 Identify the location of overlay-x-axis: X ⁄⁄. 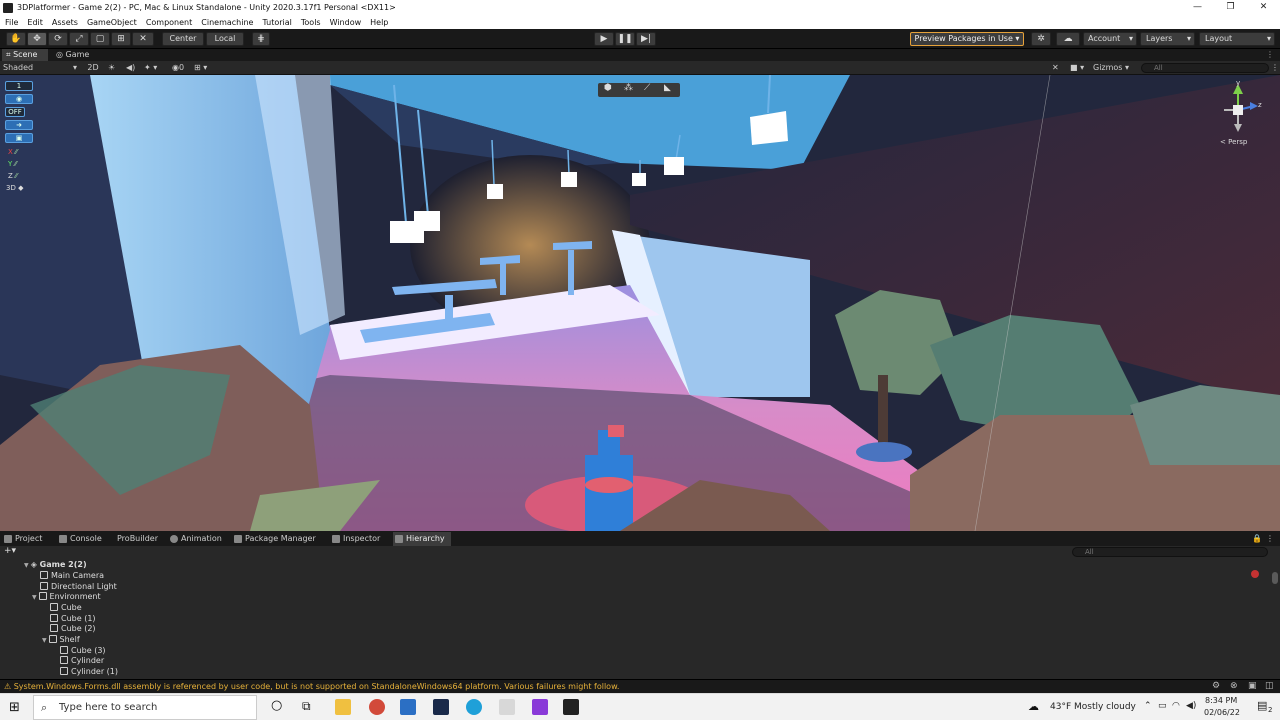
(12, 152).